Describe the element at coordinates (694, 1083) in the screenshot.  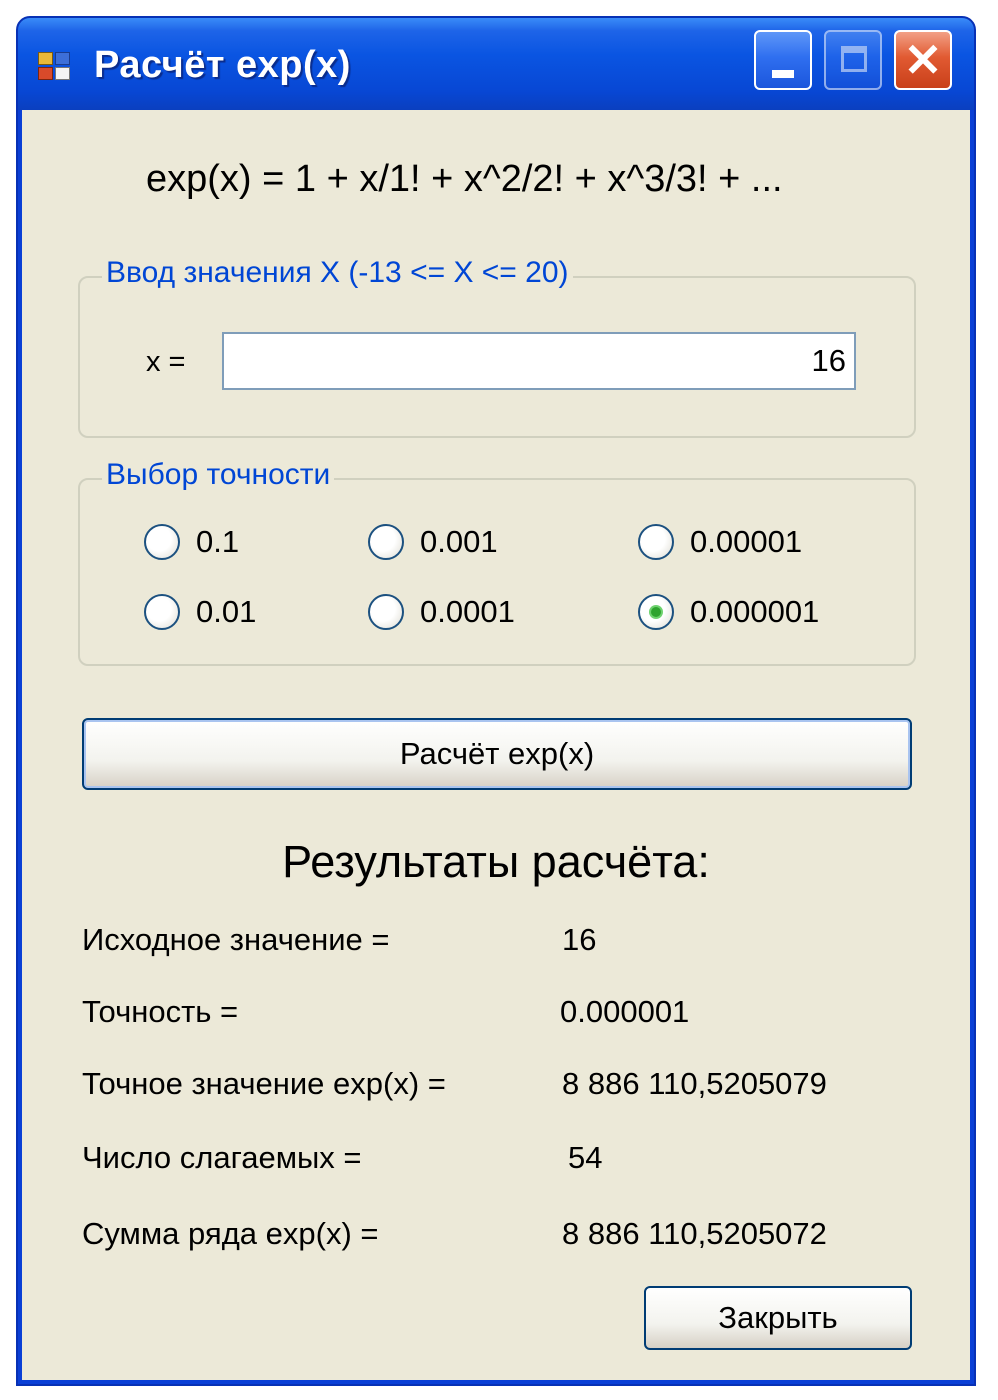
I see `exact-value: 8 886 110,5205079` at that location.